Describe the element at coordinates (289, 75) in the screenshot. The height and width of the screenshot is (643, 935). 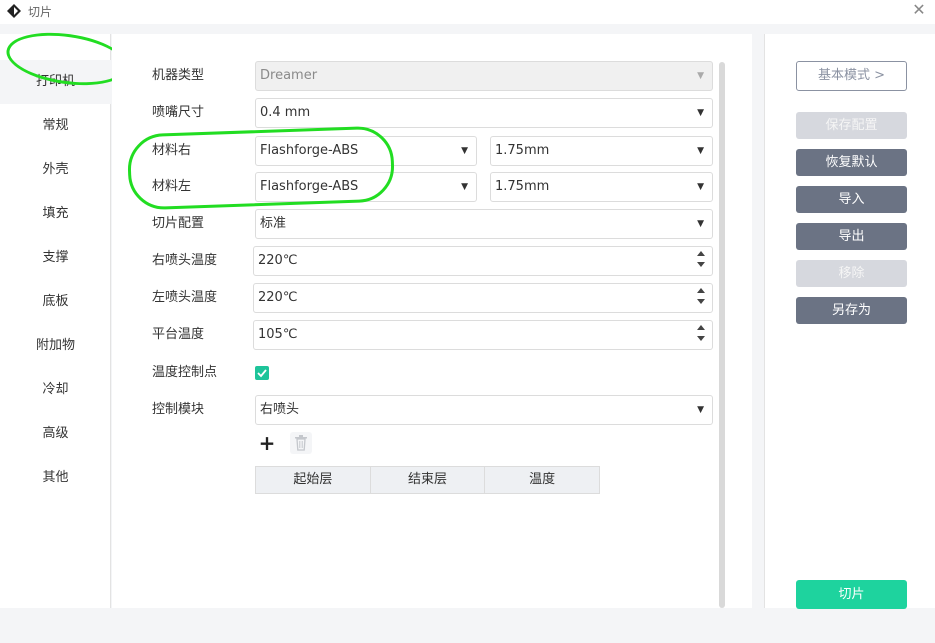
I see `machine-type-value: Dreamer` at that location.